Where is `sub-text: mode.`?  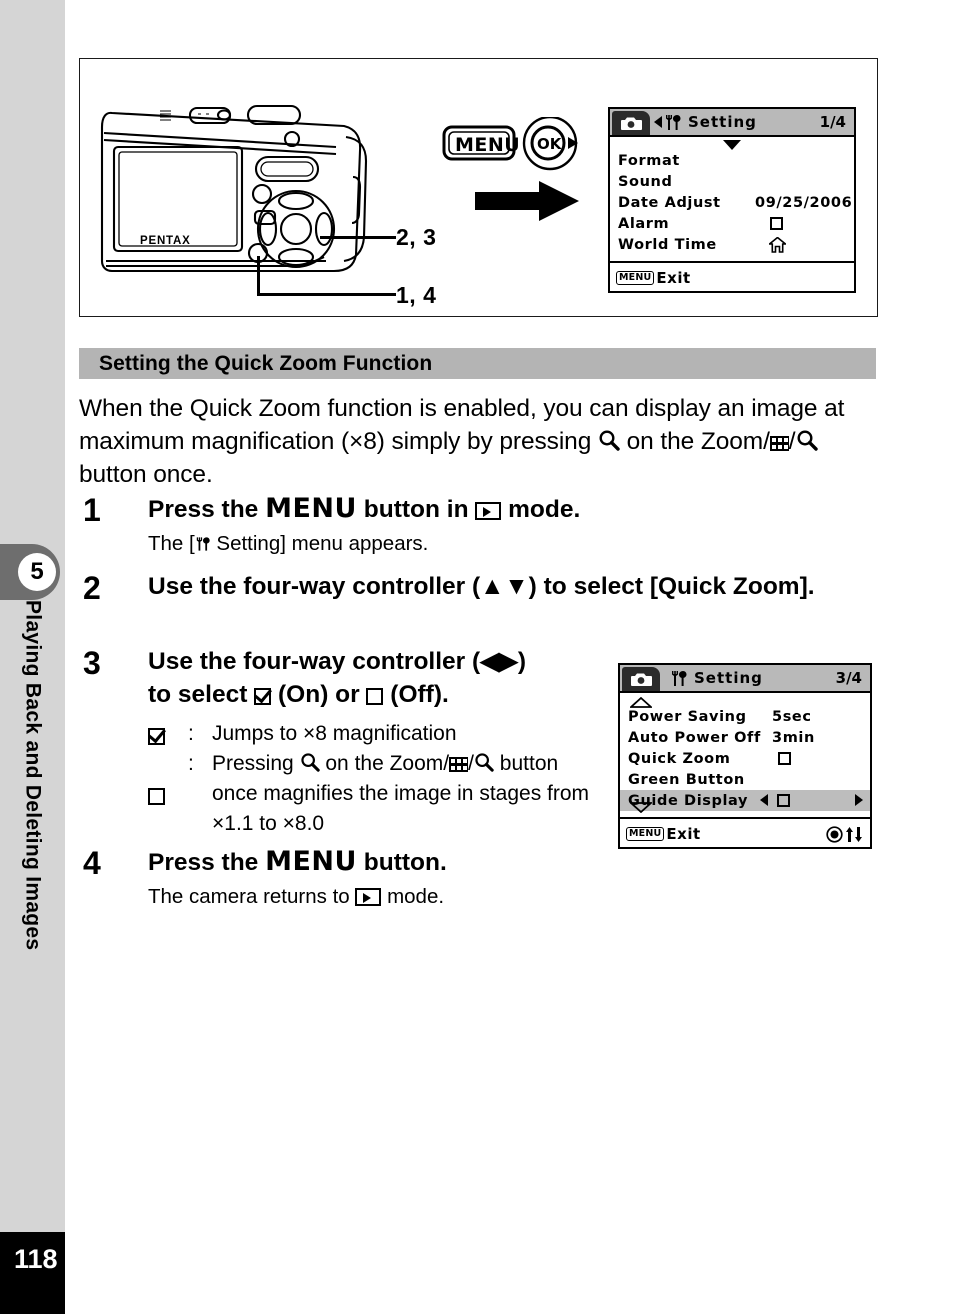 sub-text: mode. is located at coordinates (413, 896).